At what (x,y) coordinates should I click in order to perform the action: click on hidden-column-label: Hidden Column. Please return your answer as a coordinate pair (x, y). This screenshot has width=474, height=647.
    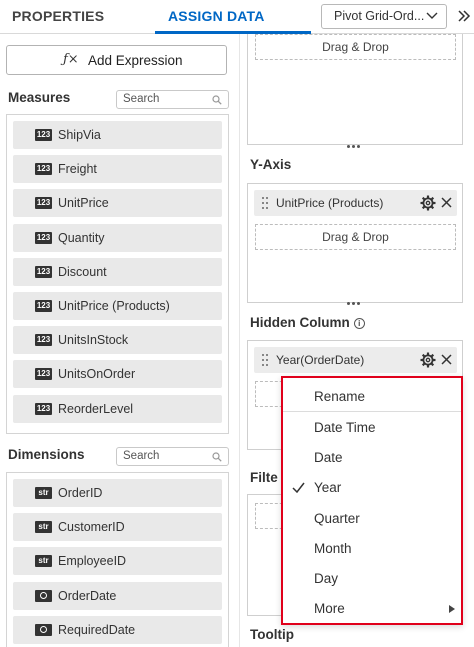
    Looking at the image, I should click on (300, 322).